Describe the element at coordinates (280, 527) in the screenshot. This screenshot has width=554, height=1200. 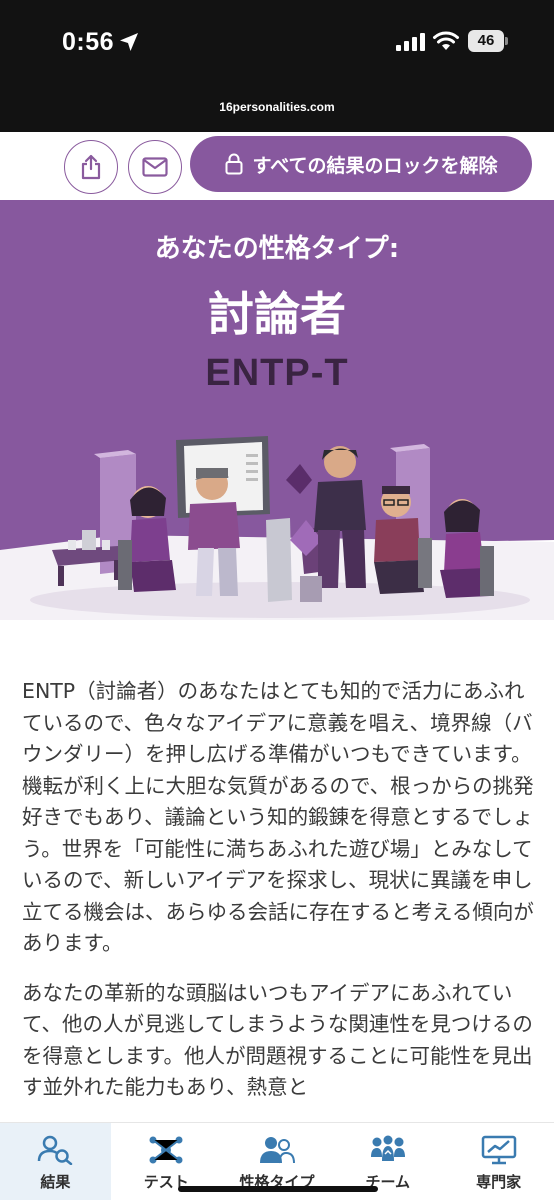
I see `debaters-illustration` at that location.